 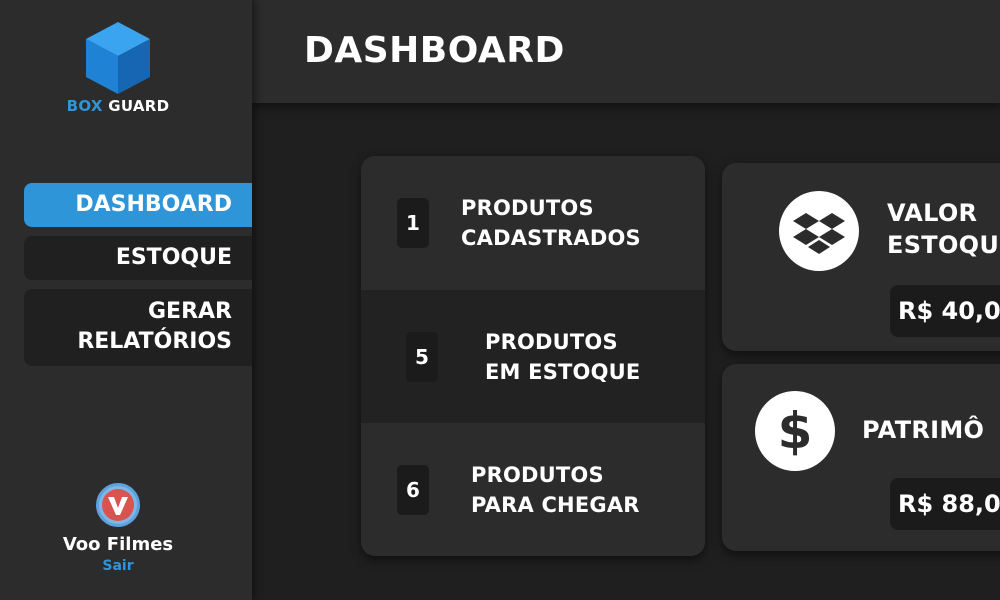 I want to click on brand-name-part2: GUARD, so click(x=136, y=106).